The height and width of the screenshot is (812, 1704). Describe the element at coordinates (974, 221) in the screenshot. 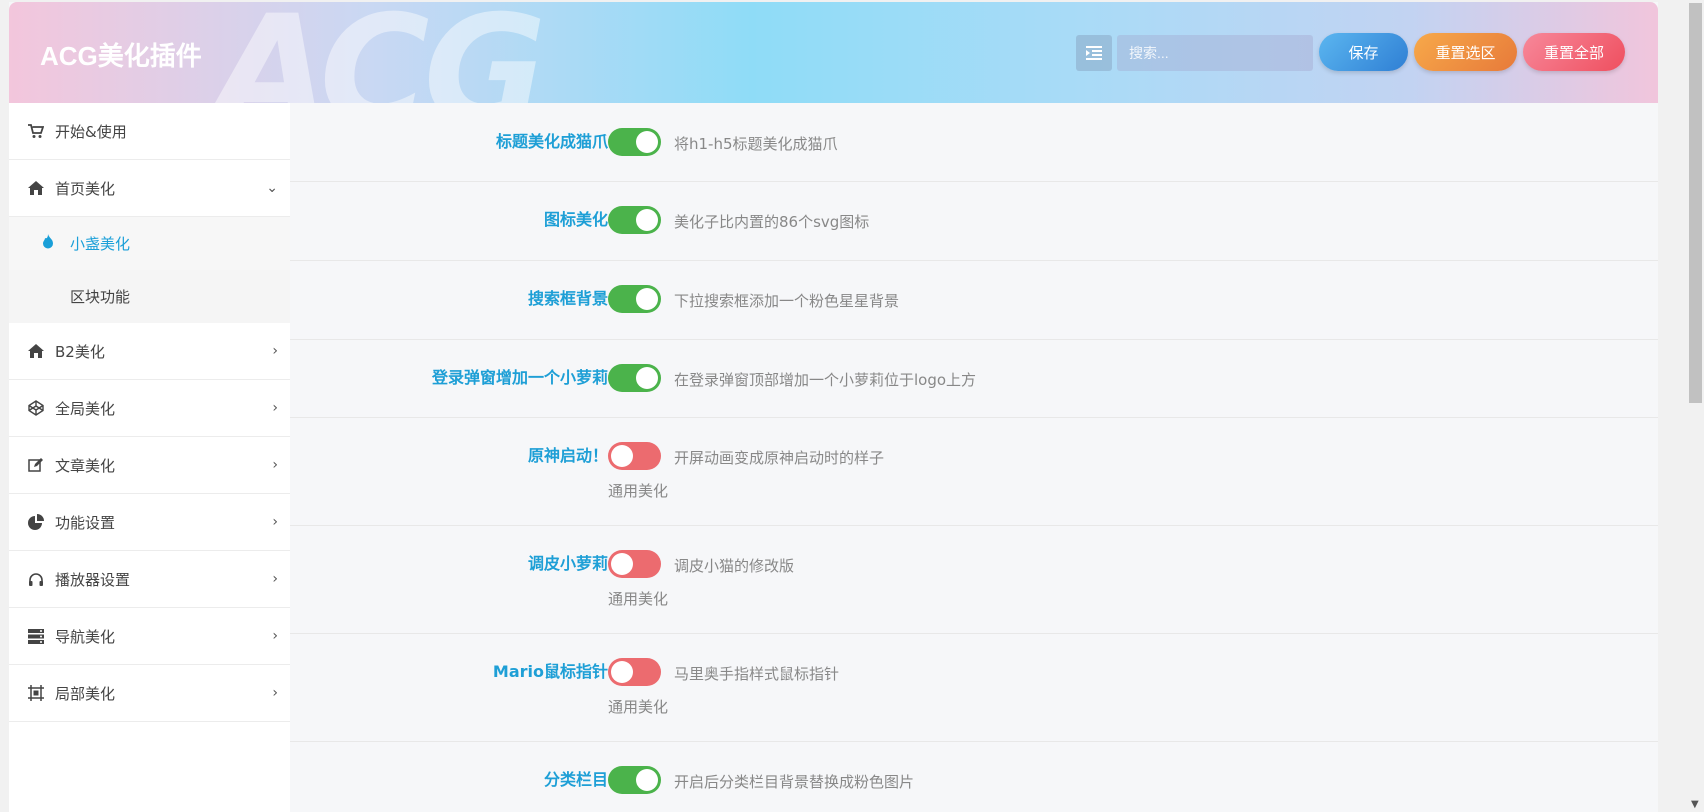

I see `setting-row: 图标美化 美化子比内置的86个svg图标` at that location.